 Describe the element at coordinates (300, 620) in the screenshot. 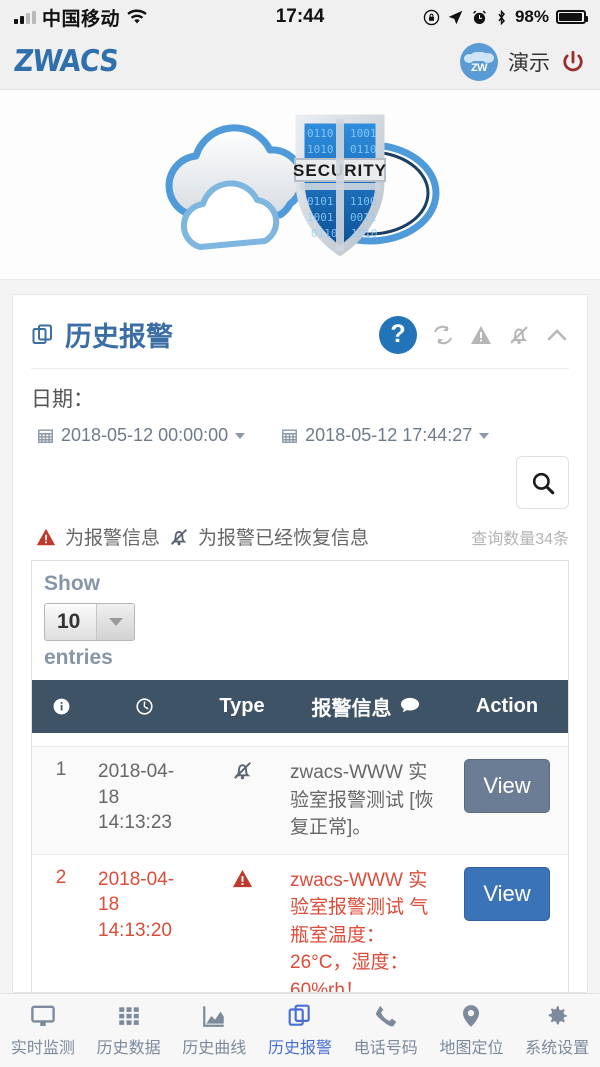

I see `page-size-control: Show 10 entries` at that location.